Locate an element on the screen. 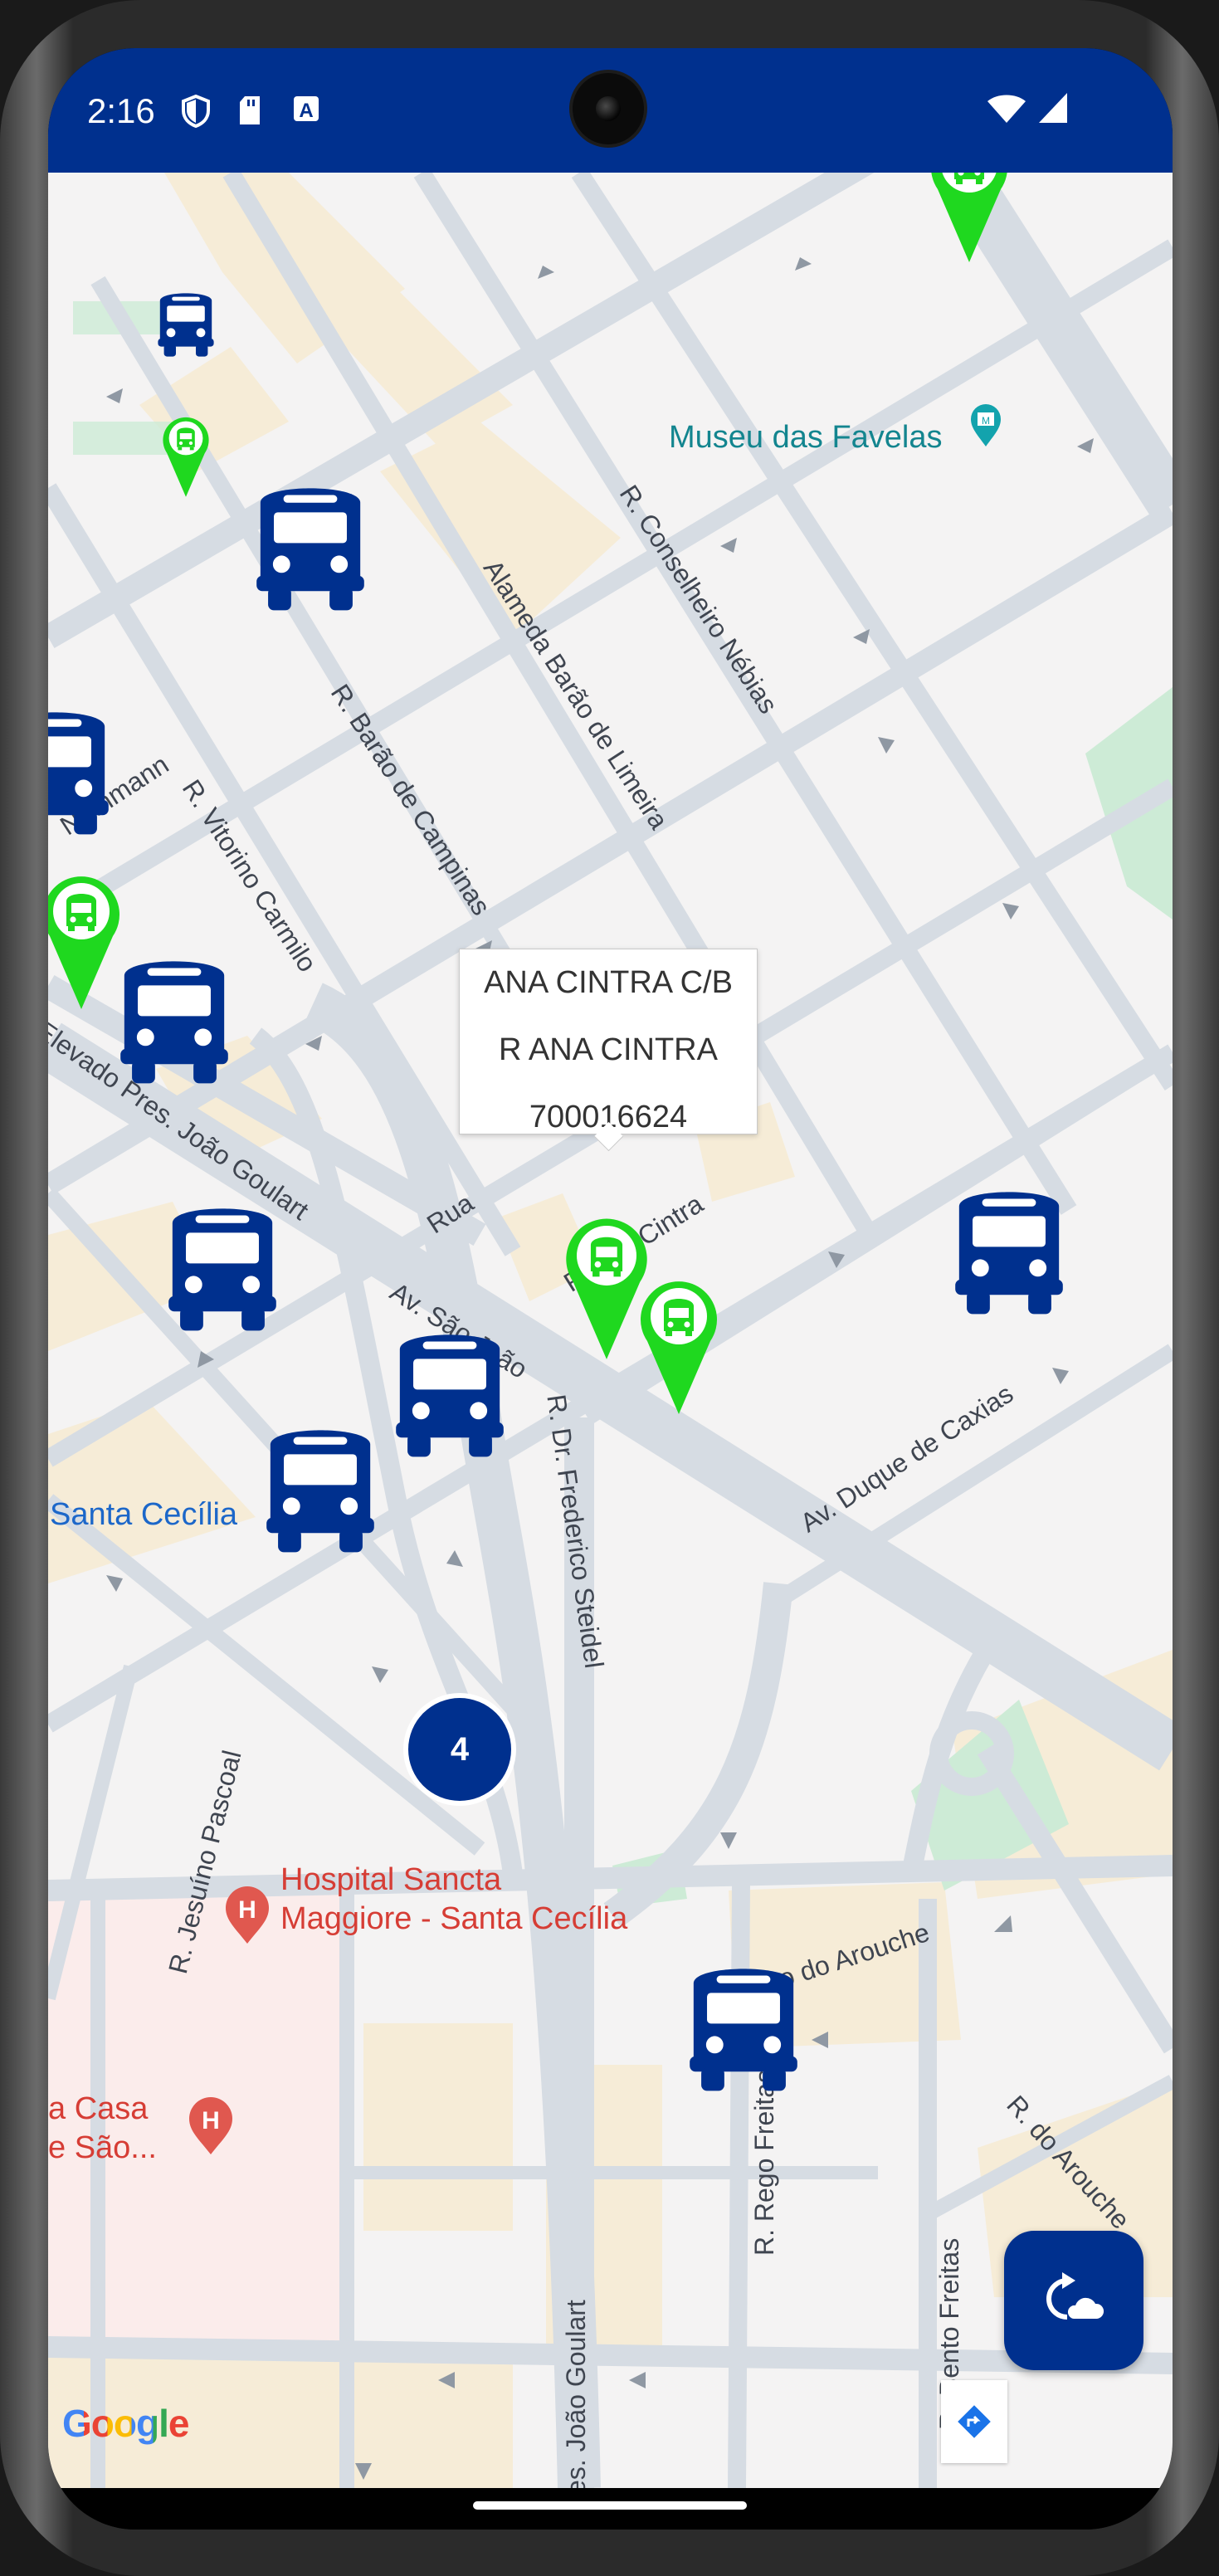 Image resolution: width=1219 pixels, height=2576 pixels. google-logo: Google is located at coordinates (126, 2423).